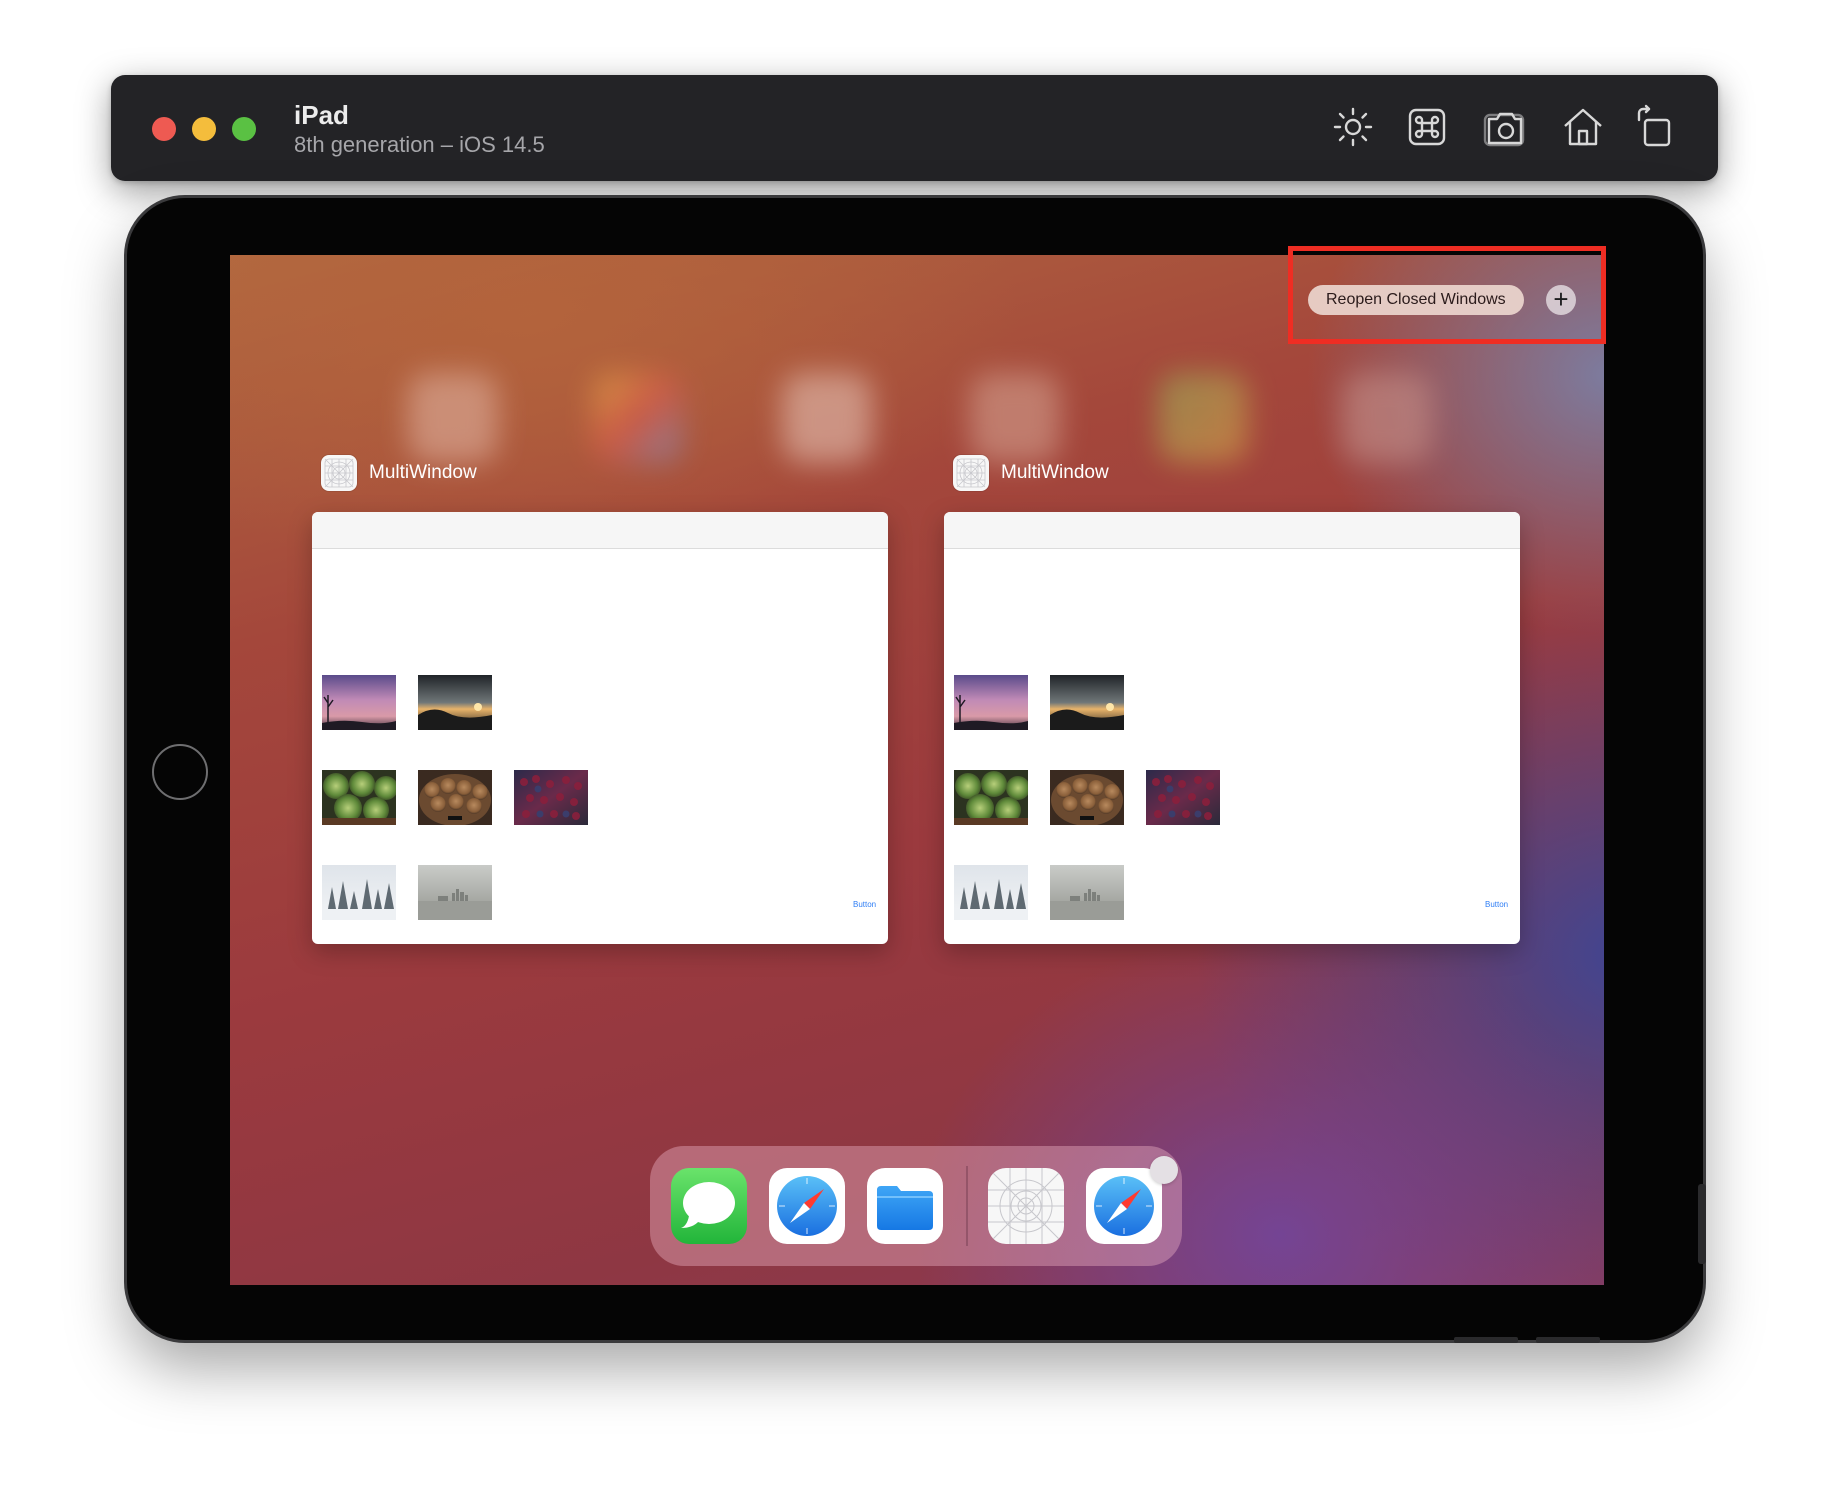  I want to click on multiwindow-icon, so click(1026, 1206).